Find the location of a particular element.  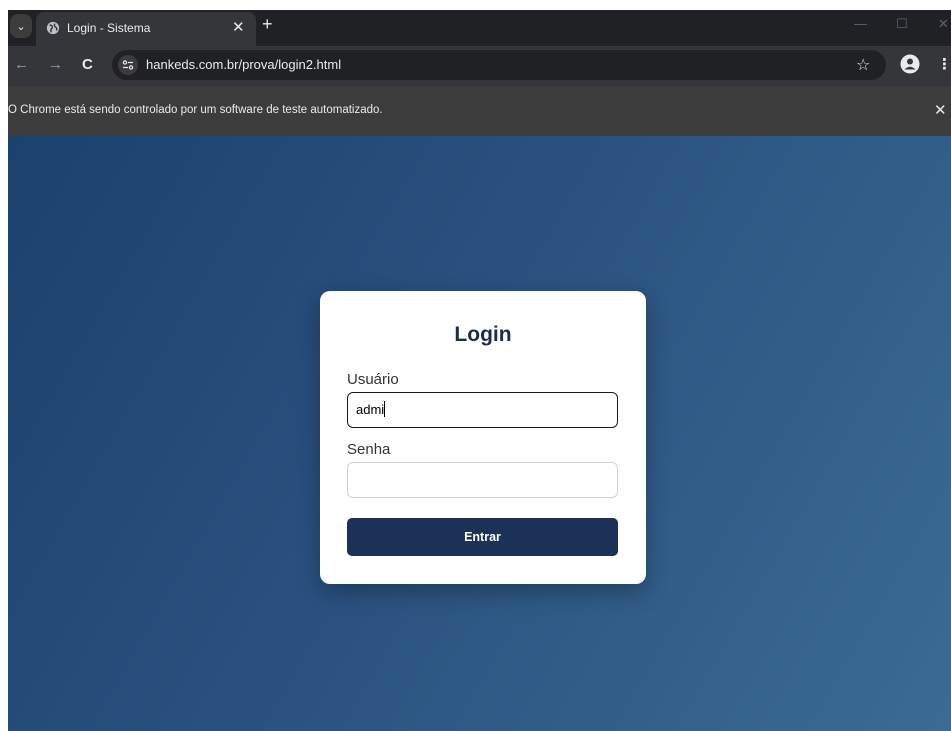

tab-title: Login - Sistema is located at coordinates (109, 28).